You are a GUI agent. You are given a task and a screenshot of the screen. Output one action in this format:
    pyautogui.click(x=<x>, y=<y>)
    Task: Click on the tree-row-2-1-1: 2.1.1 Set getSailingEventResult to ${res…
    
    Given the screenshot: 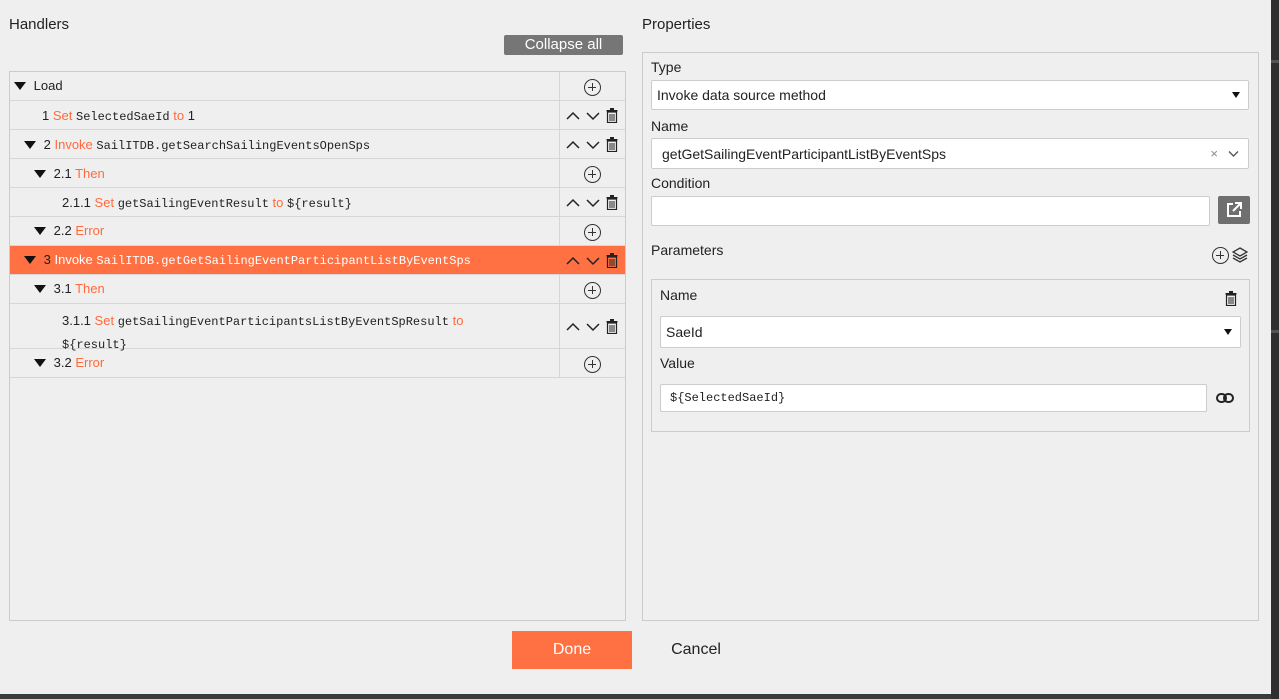 What is the action you would take?
    pyautogui.click(x=317, y=202)
    